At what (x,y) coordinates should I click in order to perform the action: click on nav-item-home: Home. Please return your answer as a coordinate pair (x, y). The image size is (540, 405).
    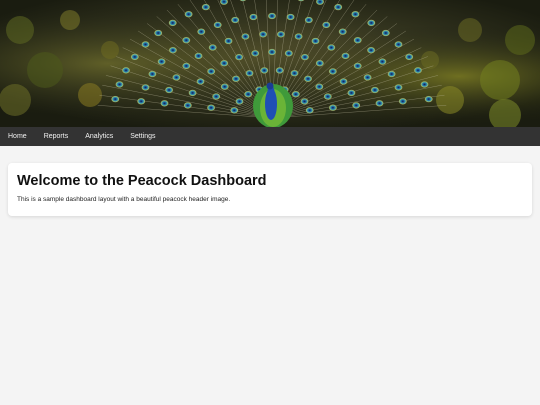
    Looking at the image, I should click on (17, 136).